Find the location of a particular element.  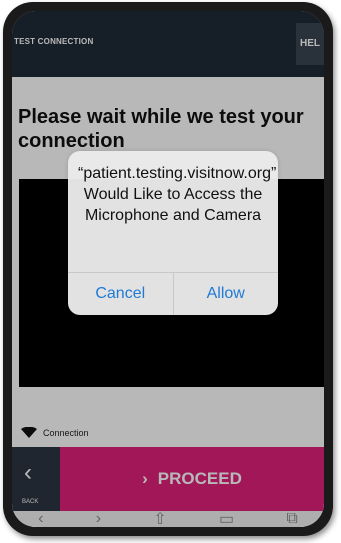

cancel-button: Cancel is located at coordinates (120, 294).